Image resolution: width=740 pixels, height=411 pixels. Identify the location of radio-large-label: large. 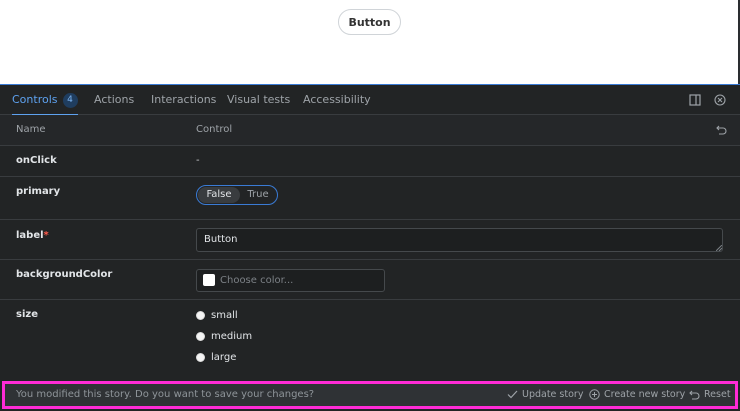
(224, 357).